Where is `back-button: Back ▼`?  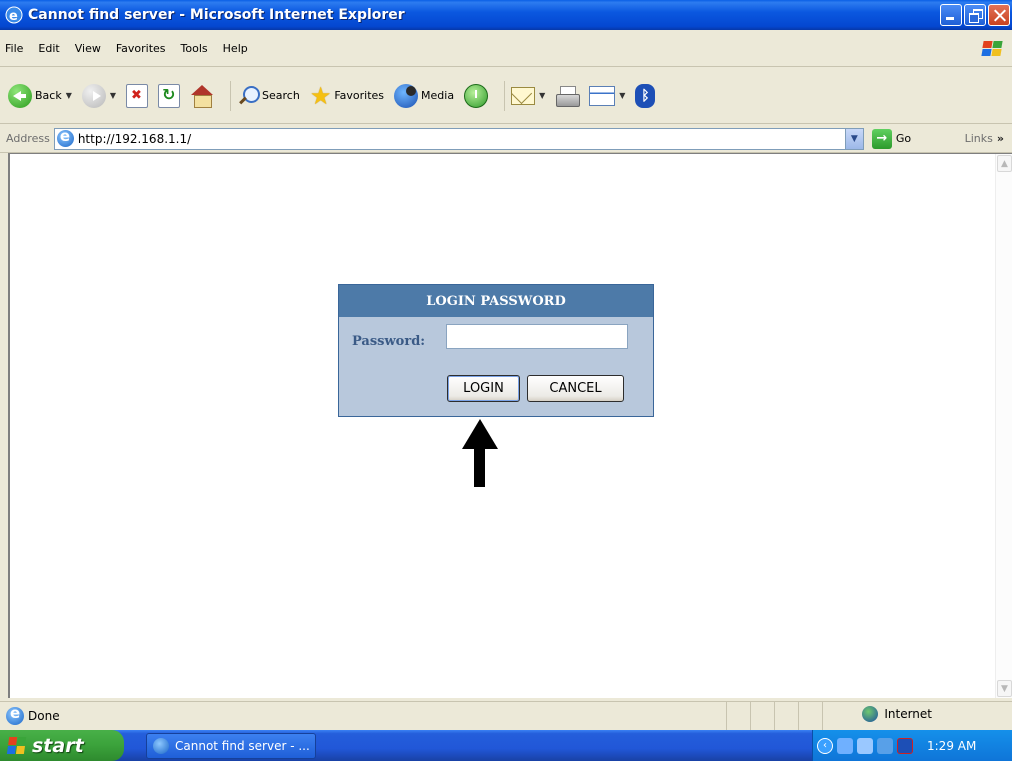
back-button: Back ▼ is located at coordinates (40, 95).